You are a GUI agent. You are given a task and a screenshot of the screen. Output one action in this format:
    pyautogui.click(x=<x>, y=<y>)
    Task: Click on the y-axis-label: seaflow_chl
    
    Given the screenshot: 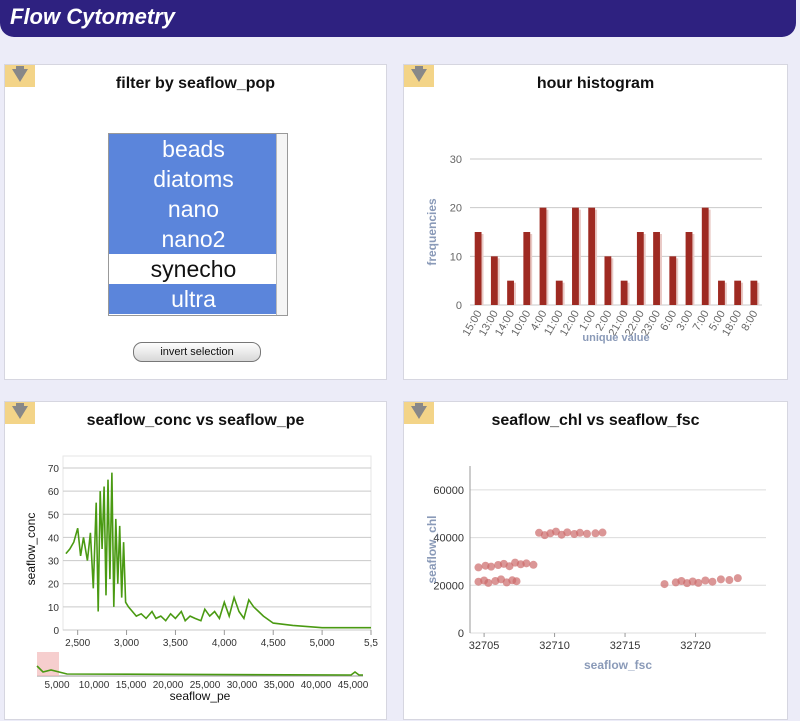 What is the action you would take?
    pyautogui.click(x=432, y=549)
    